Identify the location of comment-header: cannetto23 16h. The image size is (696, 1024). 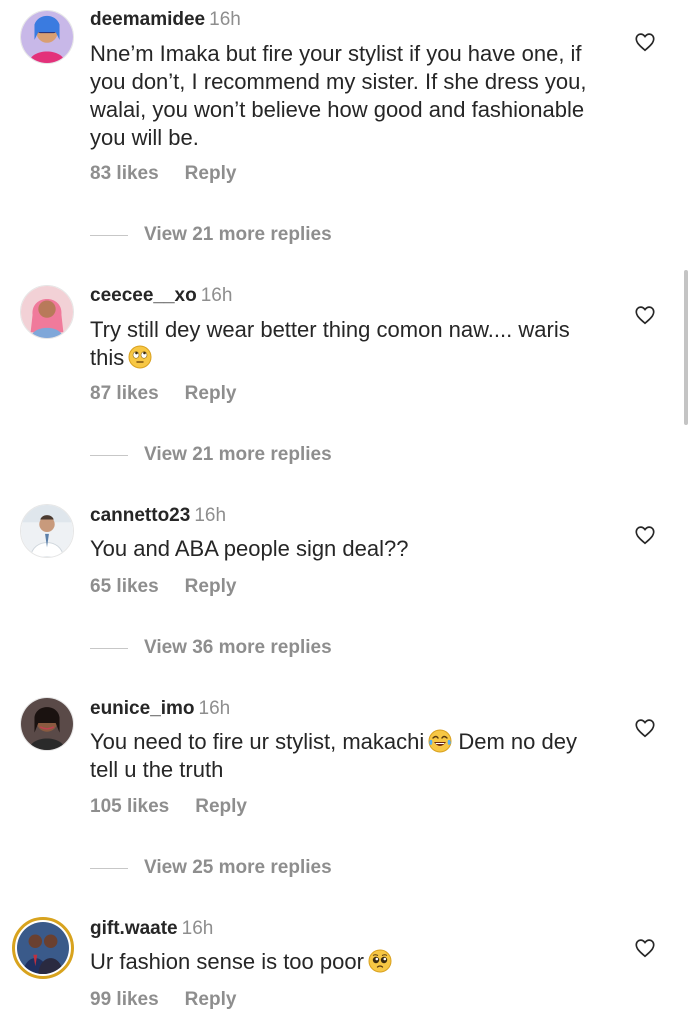
(158, 516).